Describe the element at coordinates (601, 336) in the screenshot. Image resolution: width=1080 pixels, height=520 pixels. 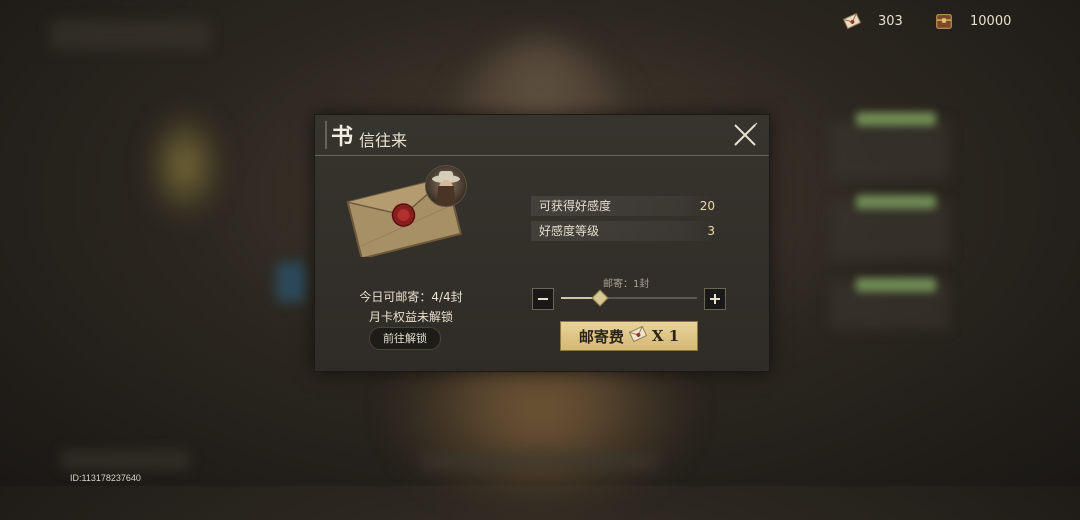
I see `postage-label: 邮寄费` at that location.